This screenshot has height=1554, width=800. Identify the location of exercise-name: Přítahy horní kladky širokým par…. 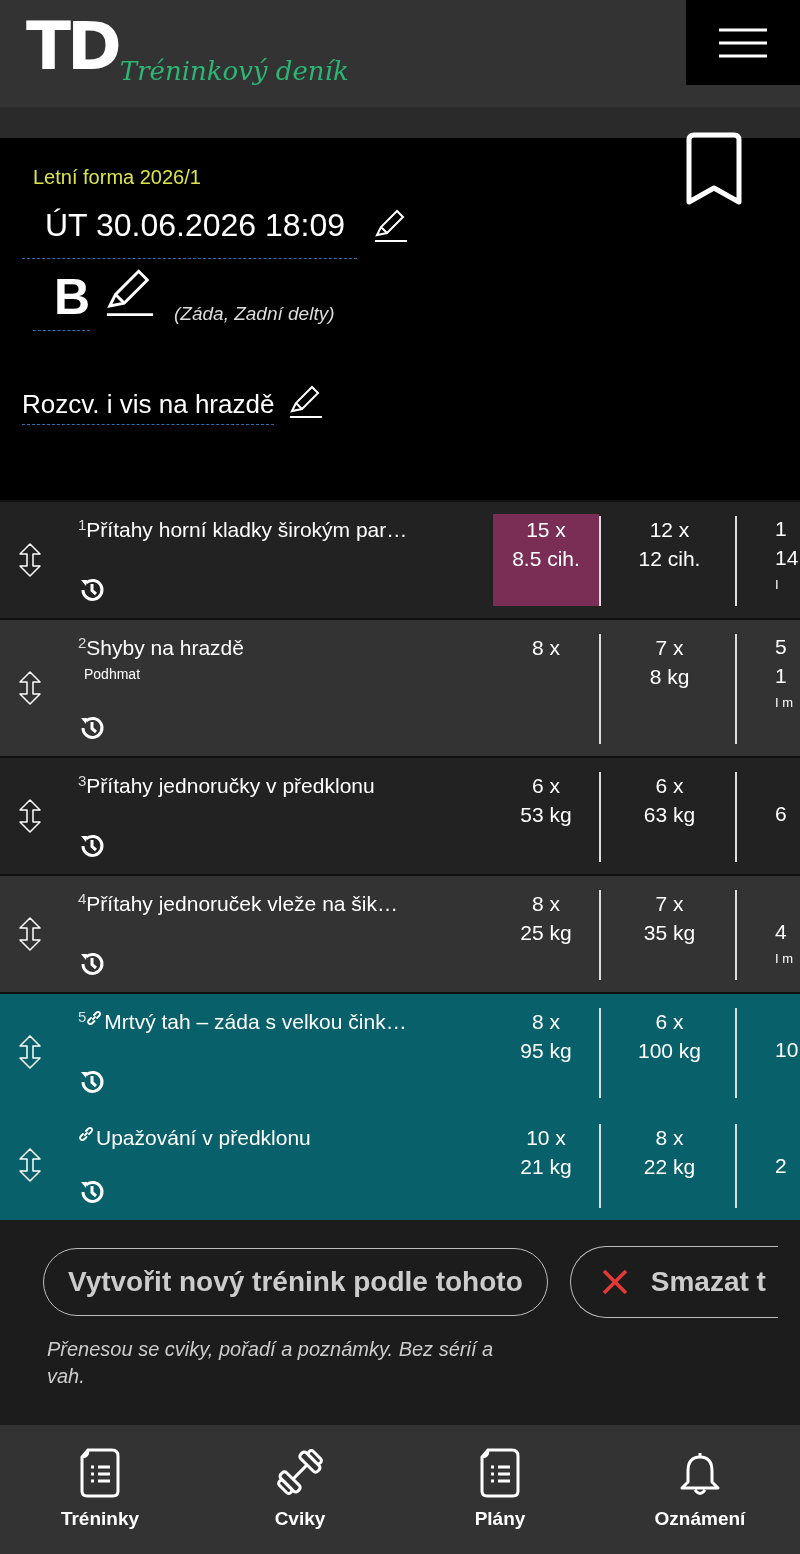
(247, 530).